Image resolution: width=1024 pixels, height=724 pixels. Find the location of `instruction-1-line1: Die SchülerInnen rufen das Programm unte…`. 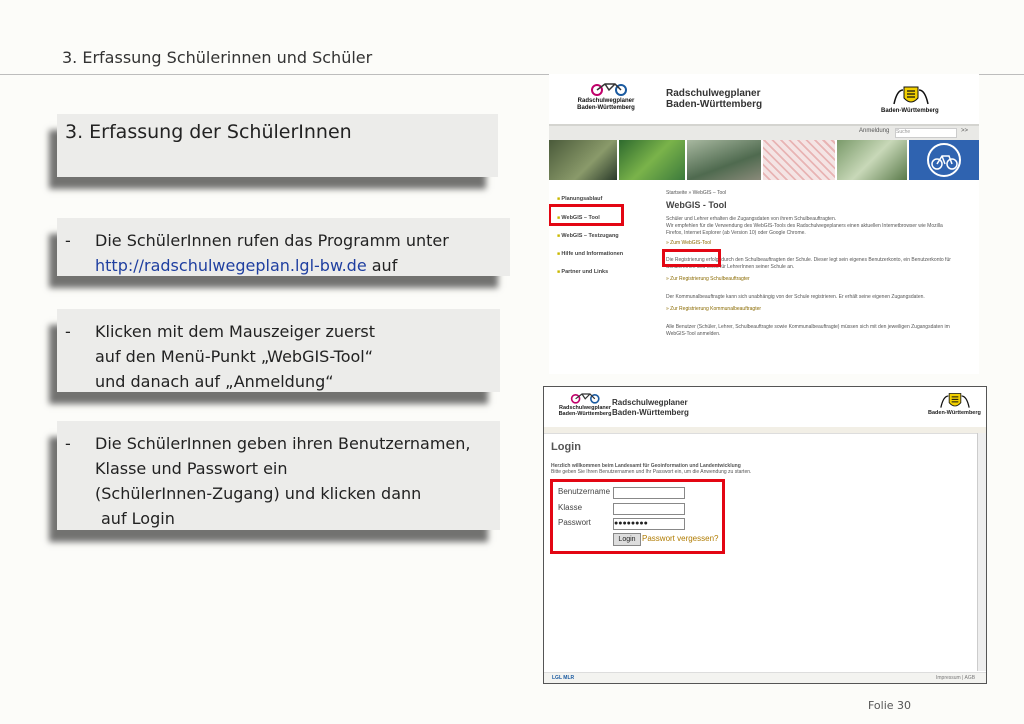

instruction-1-line1: Die SchülerInnen rufen das Programm unte… is located at coordinates (272, 240).